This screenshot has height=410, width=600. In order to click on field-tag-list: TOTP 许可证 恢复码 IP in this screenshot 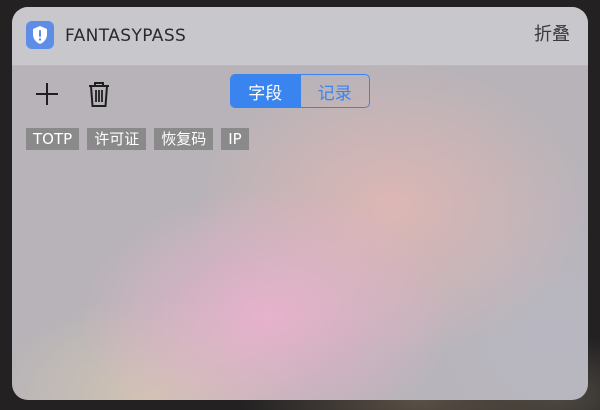, I will do `click(137, 139)`.